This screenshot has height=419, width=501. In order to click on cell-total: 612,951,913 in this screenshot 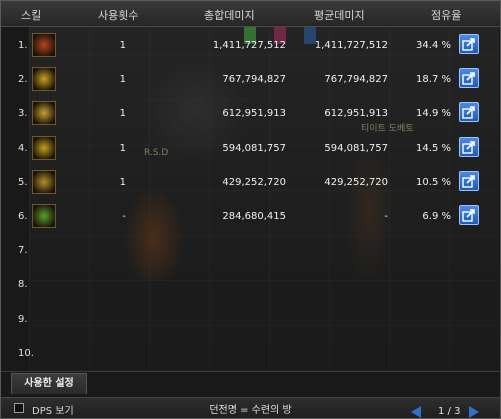, I will do `click(254, 113)`.